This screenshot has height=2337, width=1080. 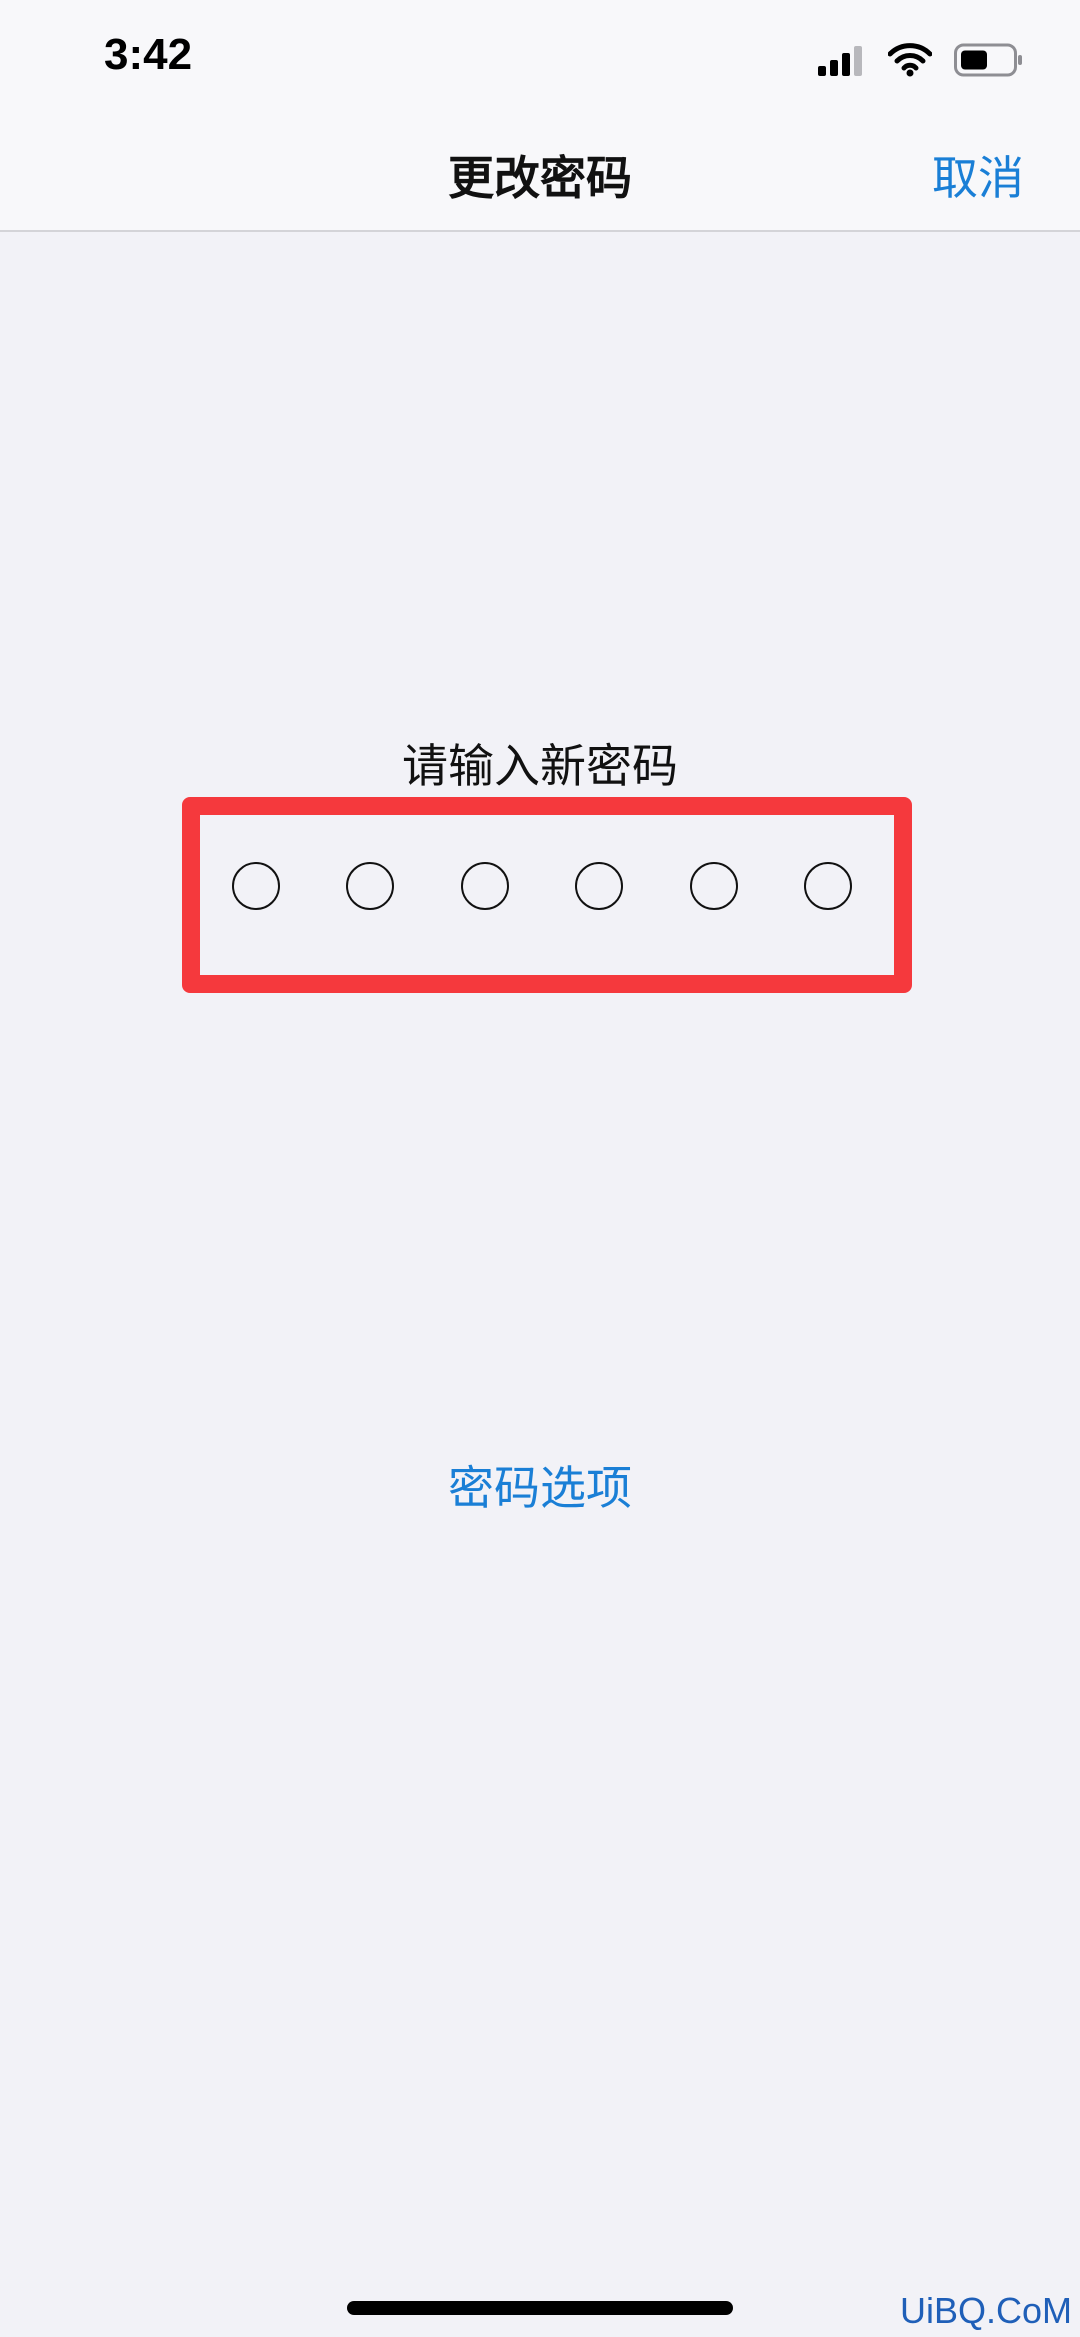 What do you see at coordinates (988, 60) in the screenshot?
I see `battery-icon` at bounding box center [988, 60].